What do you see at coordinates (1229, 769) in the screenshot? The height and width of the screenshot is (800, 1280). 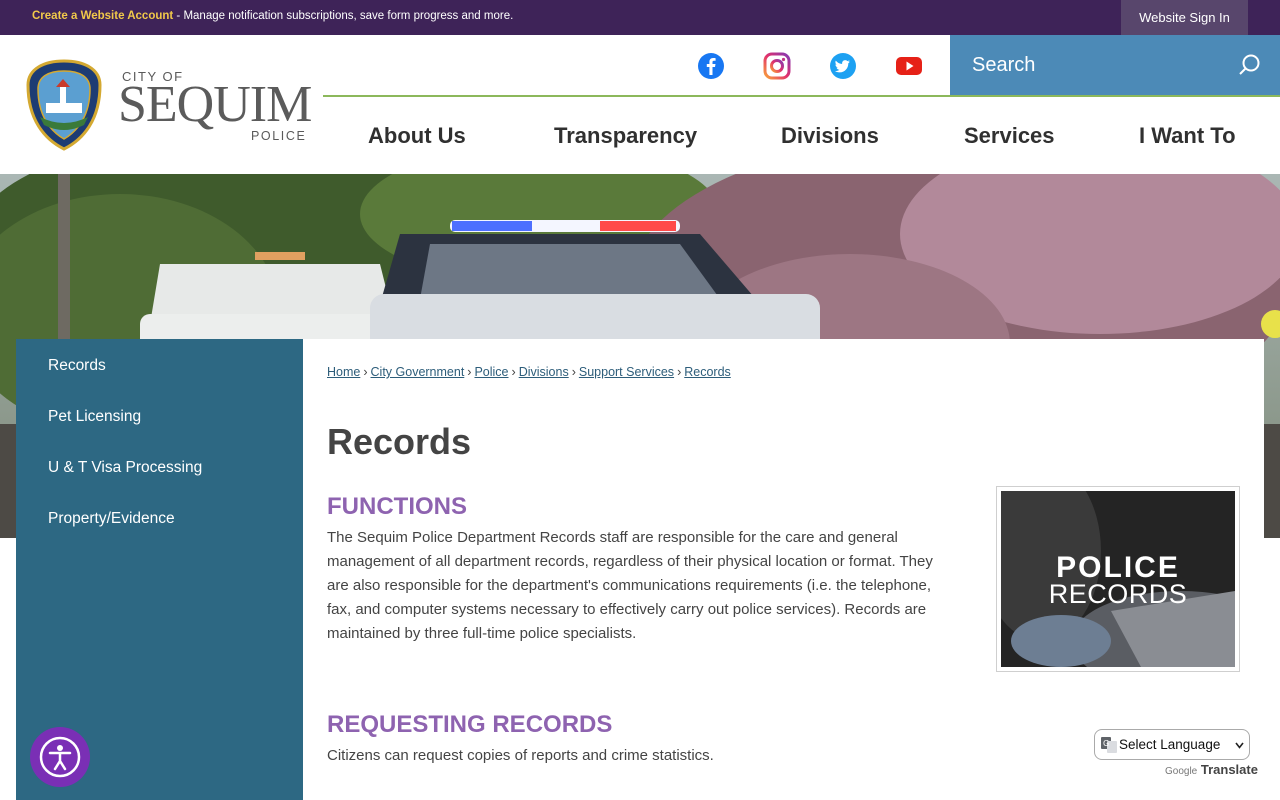 I see `translate-wordmark: Translate` at bounding box center [1229, 769].